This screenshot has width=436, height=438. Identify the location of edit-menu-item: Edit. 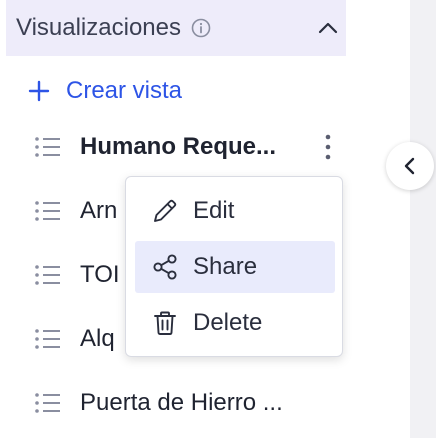
(235, 211).